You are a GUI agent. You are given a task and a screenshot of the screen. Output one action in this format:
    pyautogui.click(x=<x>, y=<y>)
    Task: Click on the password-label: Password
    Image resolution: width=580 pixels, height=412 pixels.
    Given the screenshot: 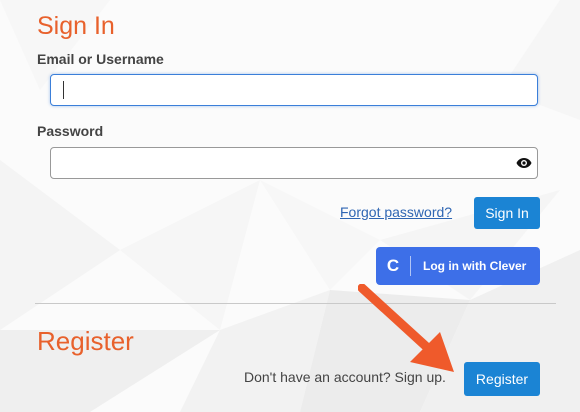 What is the action you would take?
    pyautogui.click(x=70, y=131)
    